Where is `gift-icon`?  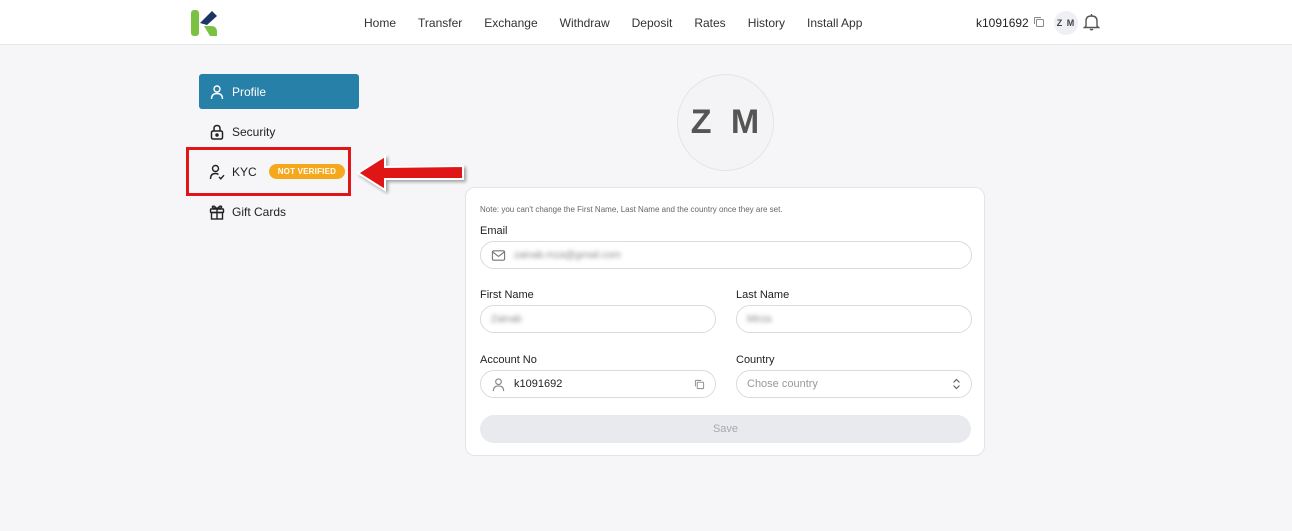 gift-icon is located at coordinates (217, 212).